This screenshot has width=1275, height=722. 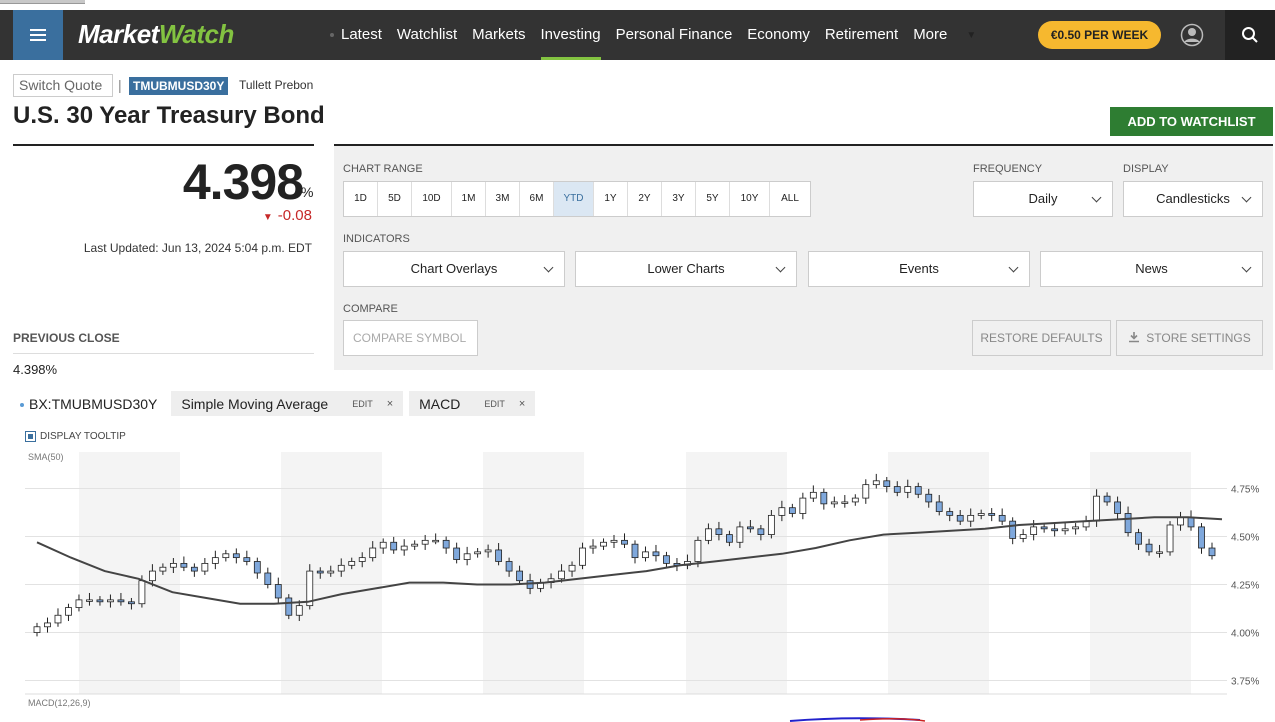 What do you see at coordinates (307, 192) in the screenshot?
I see `price-unit: %` at bounding box center [307, 192].